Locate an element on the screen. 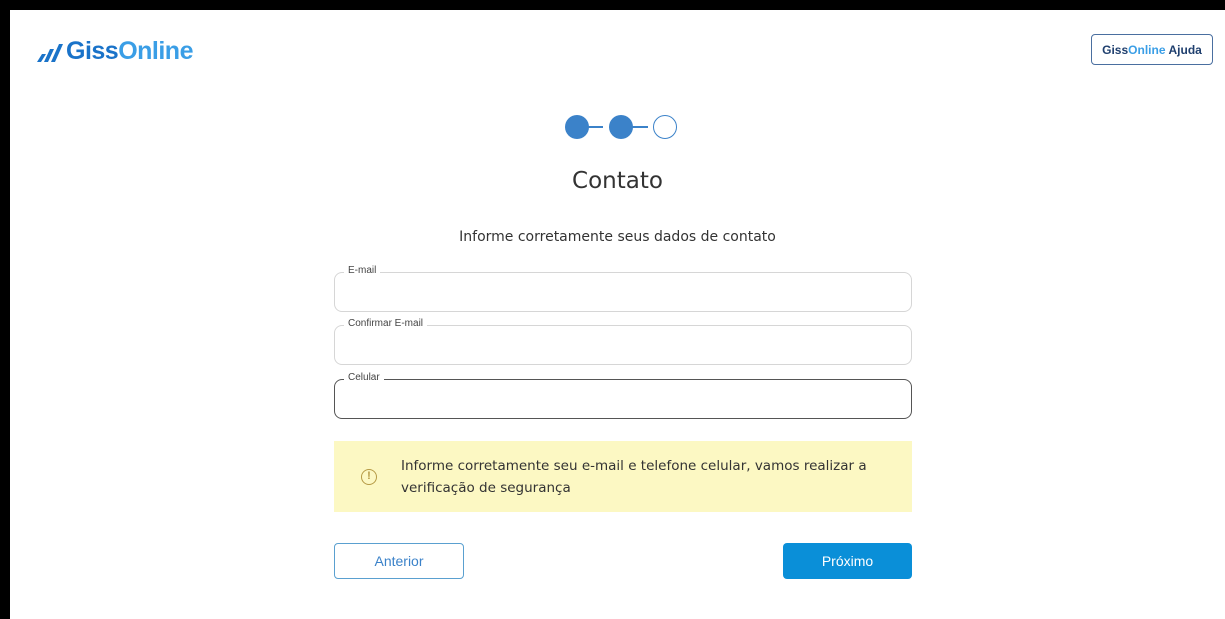 This screenshot has width=1225, height=619. page-title: Contato is located at coordinates (617, 181).